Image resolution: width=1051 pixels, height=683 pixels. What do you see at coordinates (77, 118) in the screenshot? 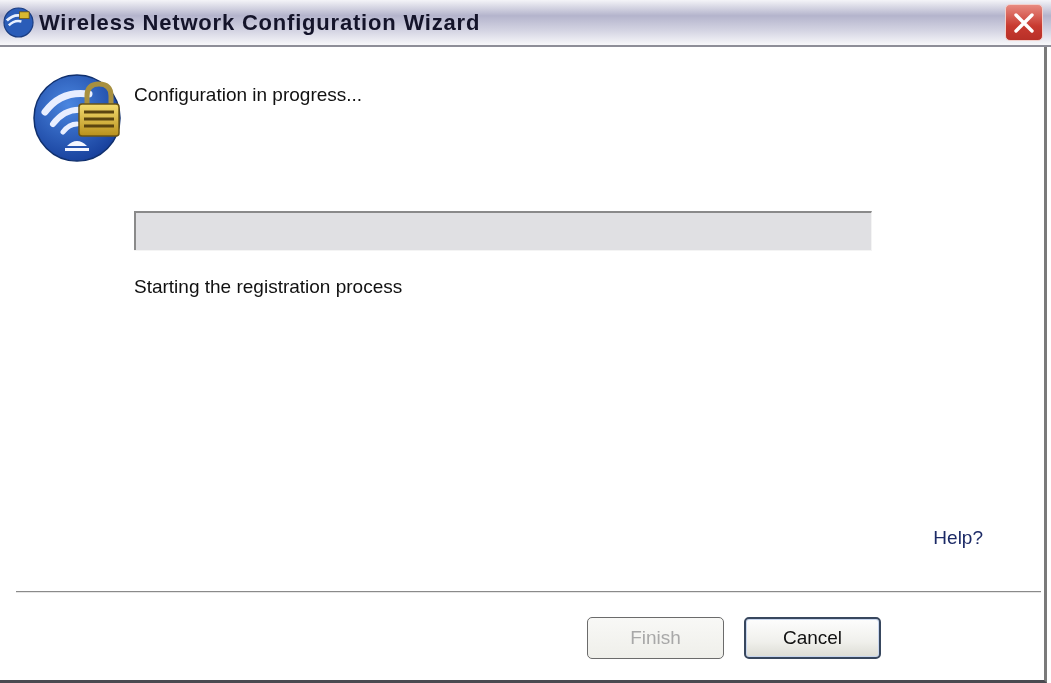
I see `wireless-lock-icon` at bounding box center [77, 118].